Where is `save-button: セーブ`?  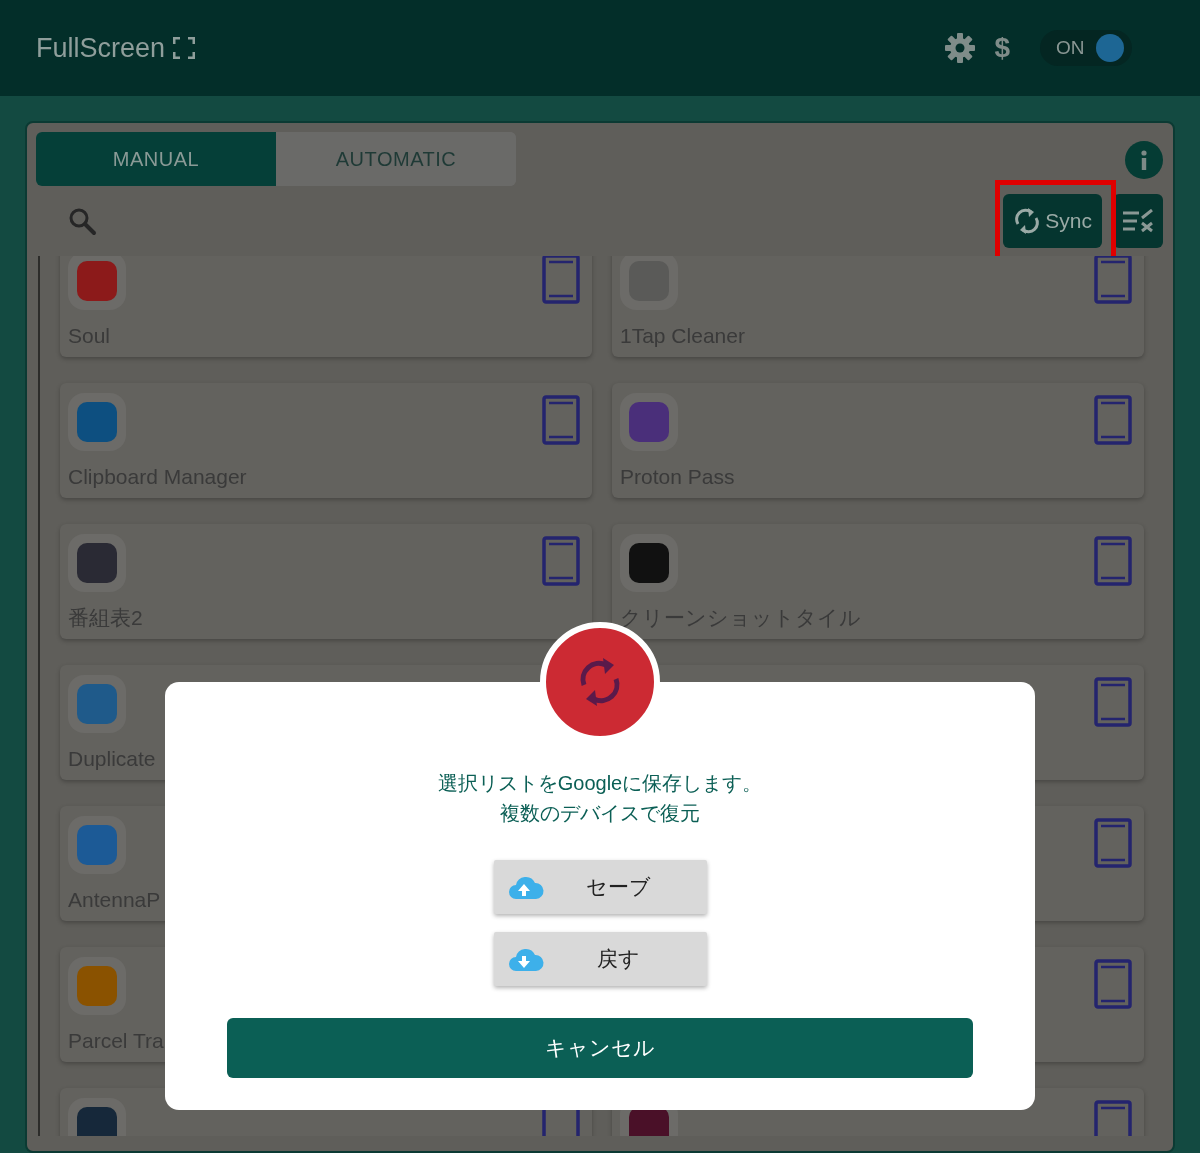 save-button: セーブ is located at coordinates (600, 887).